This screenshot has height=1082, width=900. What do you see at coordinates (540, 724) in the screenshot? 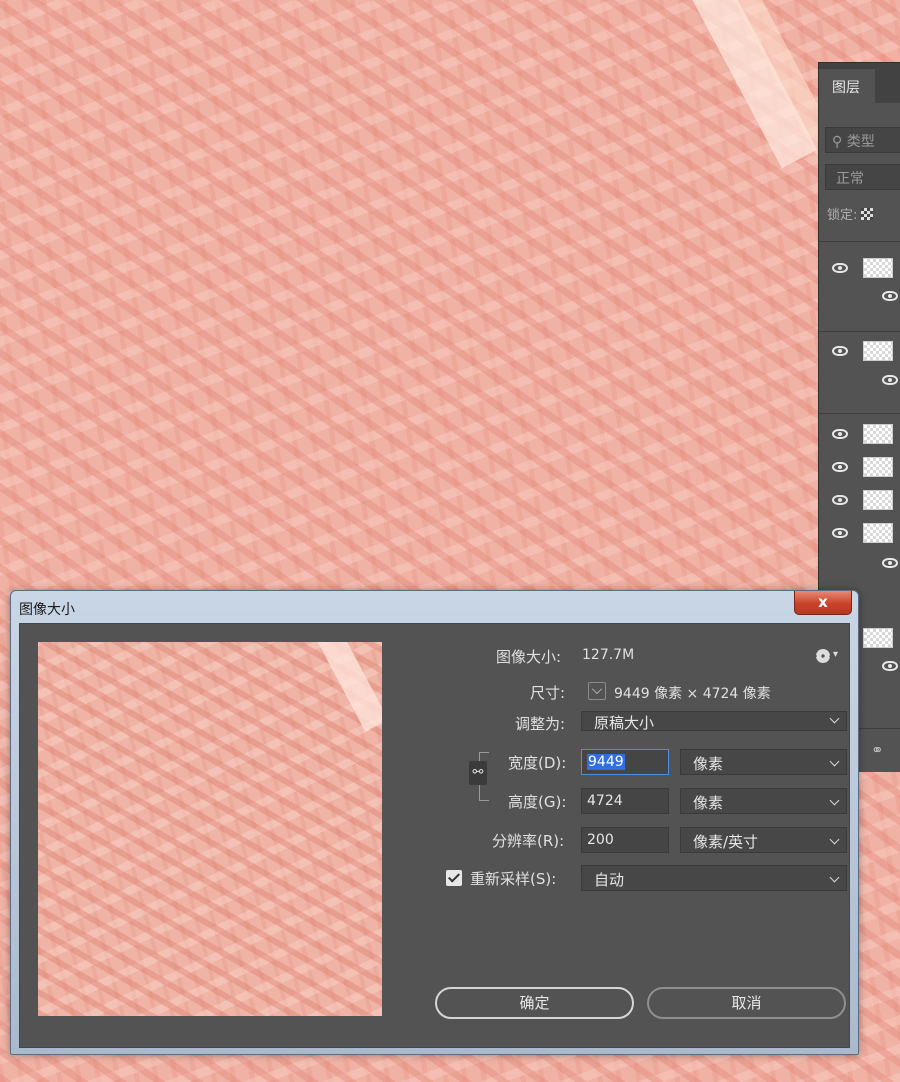
I see `fit-to-label: 调整为:` at bounding box center [540, 724].